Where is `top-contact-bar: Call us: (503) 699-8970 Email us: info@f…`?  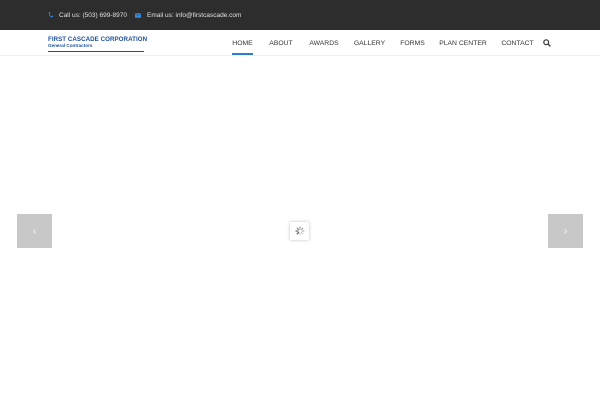 top-contact-bar: Call us: (503) 699-8970 Email us: info@f… is located at coordinates (300, 15).